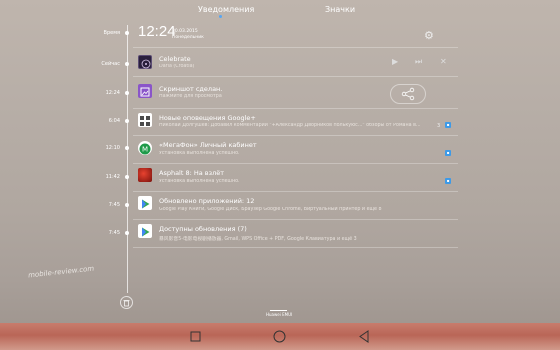  I want to click on active-tab-indicator, so click(220, 16).